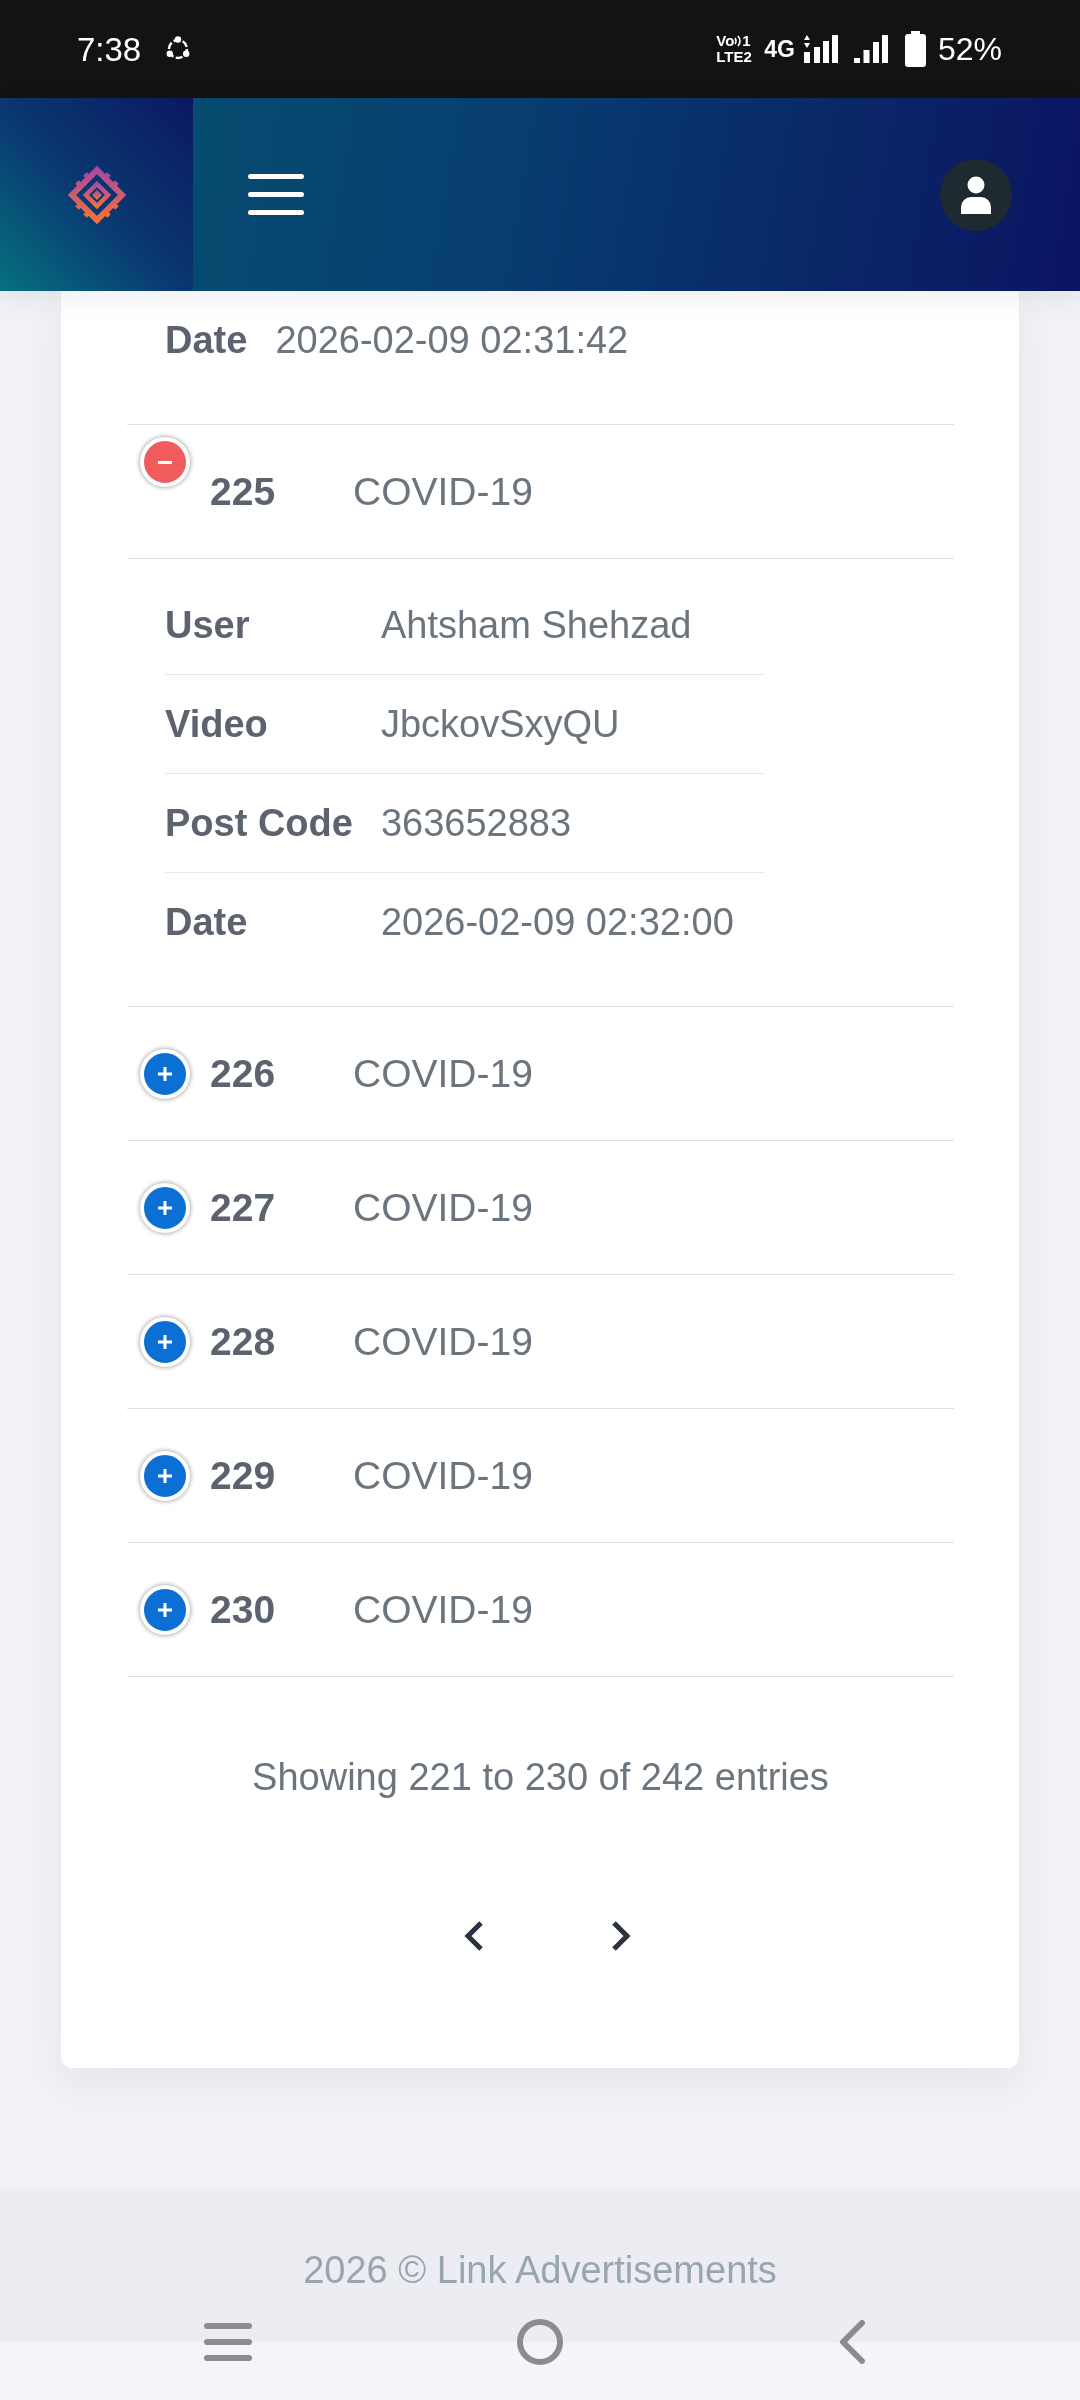  Describe the element at coordinates (474, 1936) in the screenshot. I see `chevron-left-icon` at that location.